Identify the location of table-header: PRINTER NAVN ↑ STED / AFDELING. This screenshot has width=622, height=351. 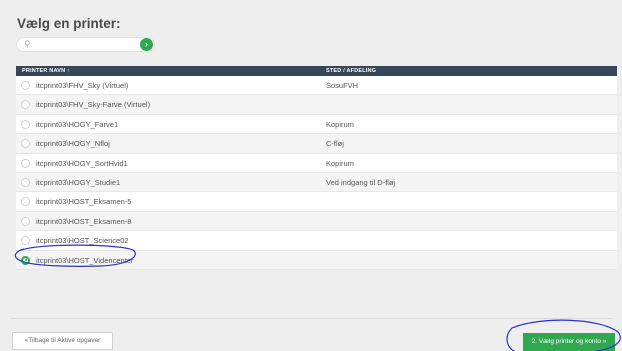
(316, 71).